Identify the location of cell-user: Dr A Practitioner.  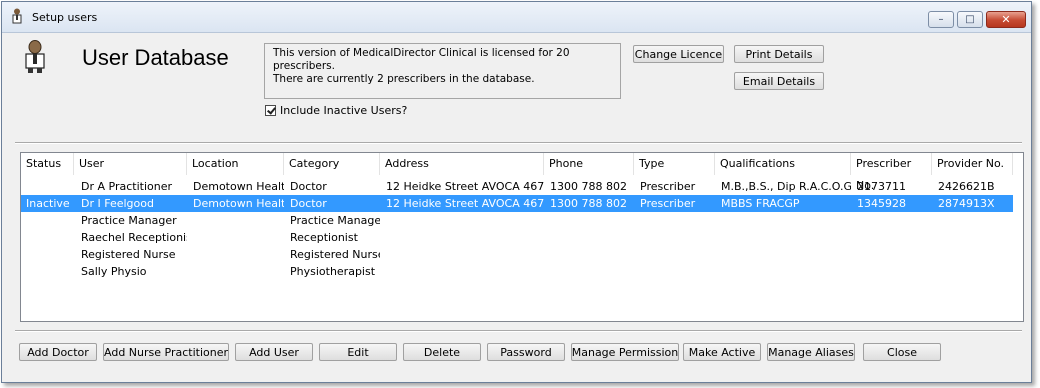
(126, 186).